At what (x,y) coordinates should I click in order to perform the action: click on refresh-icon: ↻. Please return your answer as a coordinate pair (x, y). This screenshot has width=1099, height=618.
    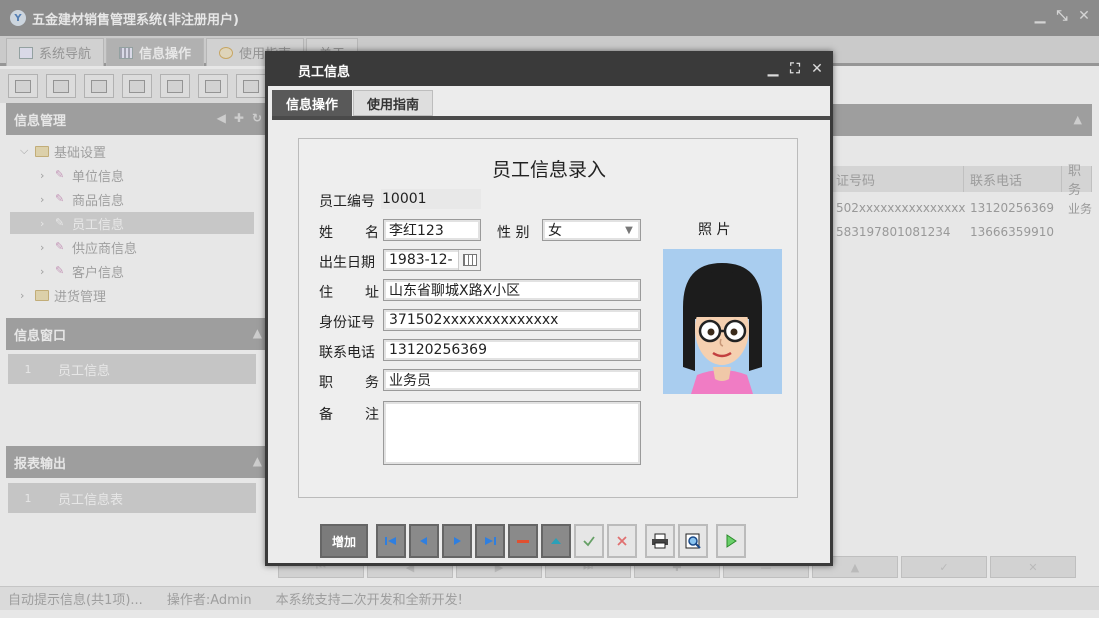
    Looking at the image, I should click on (257, 118).